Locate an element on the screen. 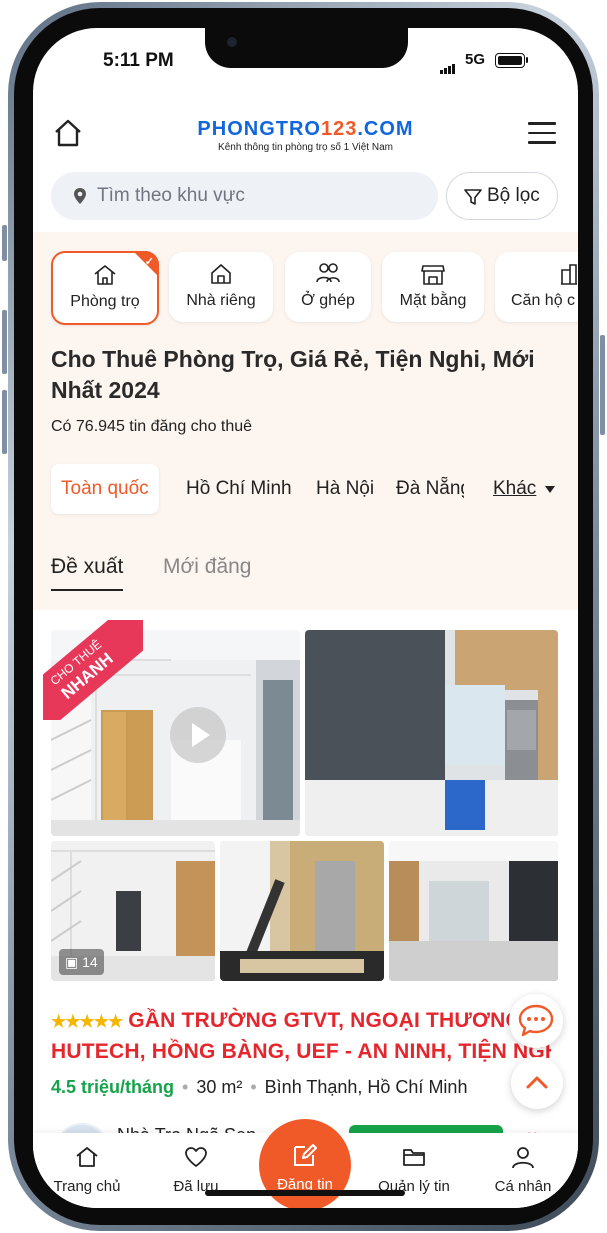 The image size is (607, 1233). camera-icon is located at coordinates (232, 42).